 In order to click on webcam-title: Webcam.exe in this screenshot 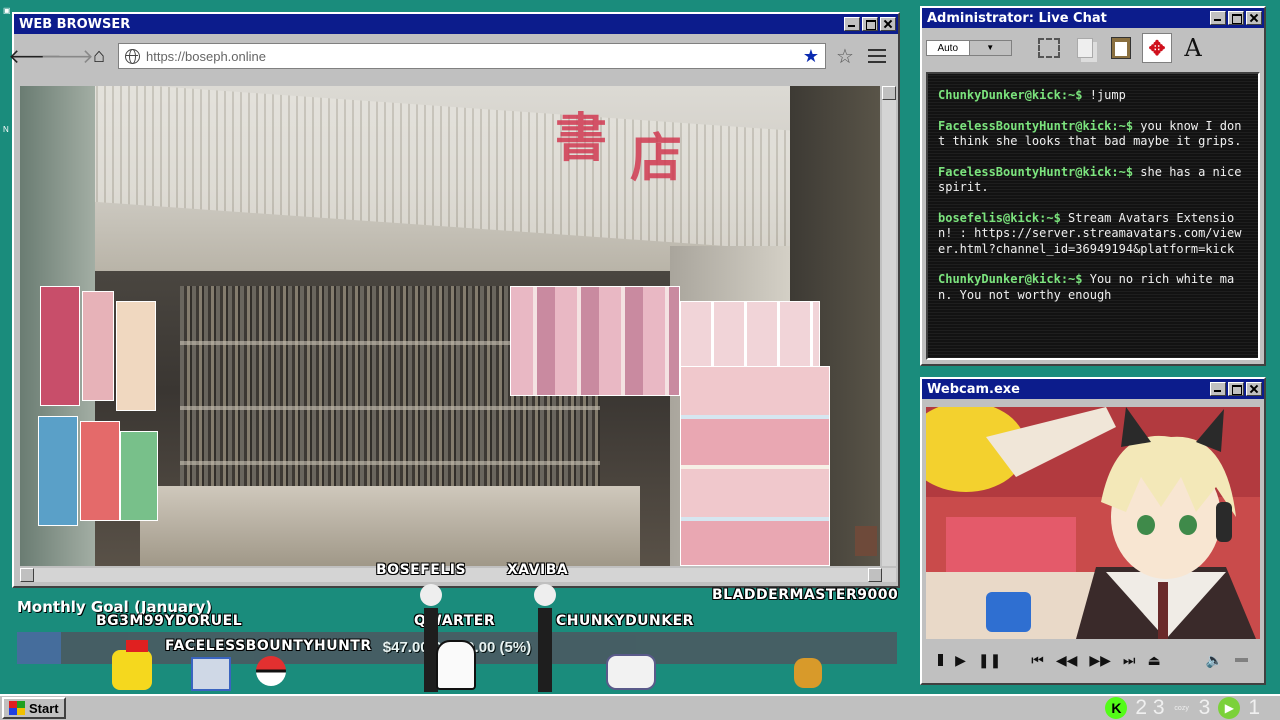, I will do `click(973, 389)`.